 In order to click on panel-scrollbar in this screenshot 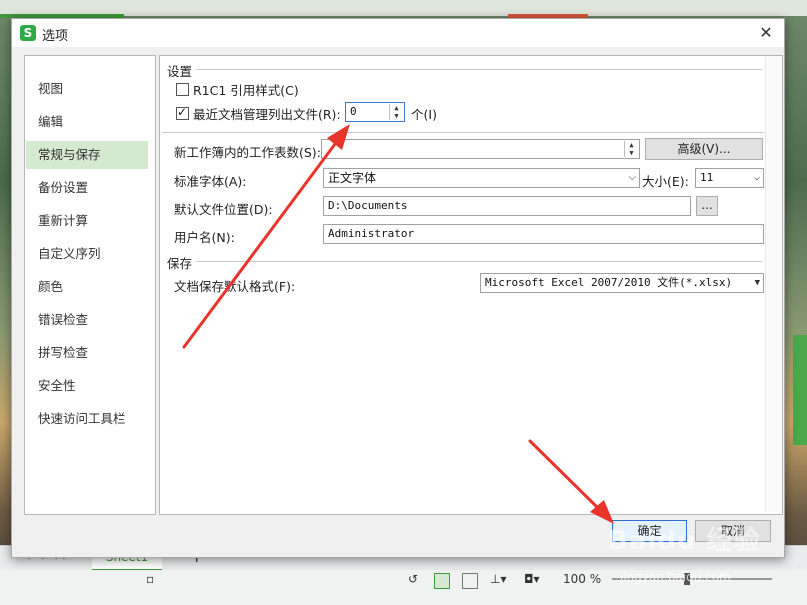, I will do `click(773, 284)`.